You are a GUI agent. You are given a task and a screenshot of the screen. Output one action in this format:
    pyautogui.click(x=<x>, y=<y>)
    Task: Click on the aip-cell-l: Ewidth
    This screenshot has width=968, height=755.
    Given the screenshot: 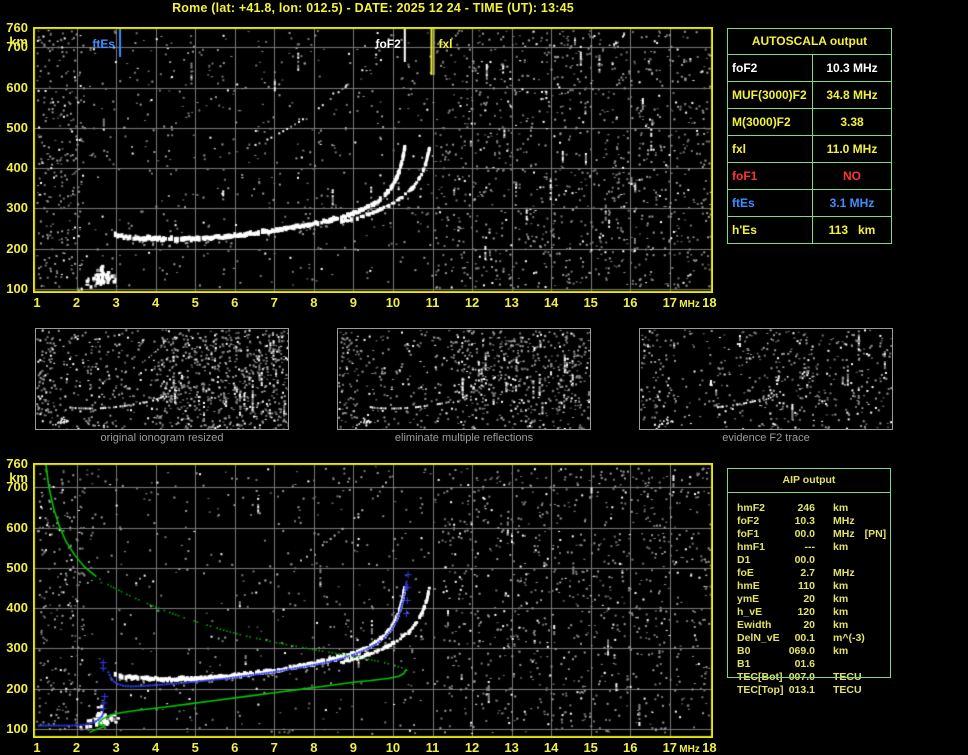 What is the action you would take?
    pyautogui.click(x=754, y=625)
    